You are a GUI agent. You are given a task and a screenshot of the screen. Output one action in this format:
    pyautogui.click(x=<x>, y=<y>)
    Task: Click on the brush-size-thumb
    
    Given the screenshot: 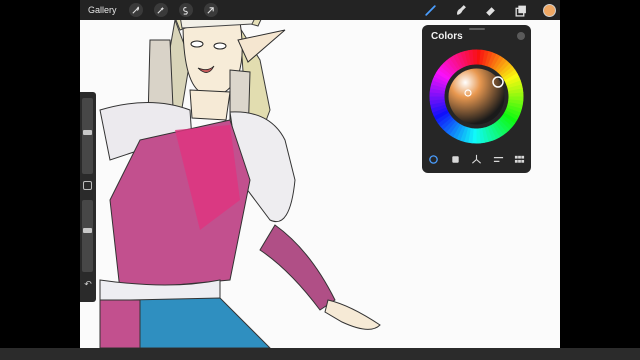 What is the action you would take?
    pyautogui.click(x=87, y=132)
    